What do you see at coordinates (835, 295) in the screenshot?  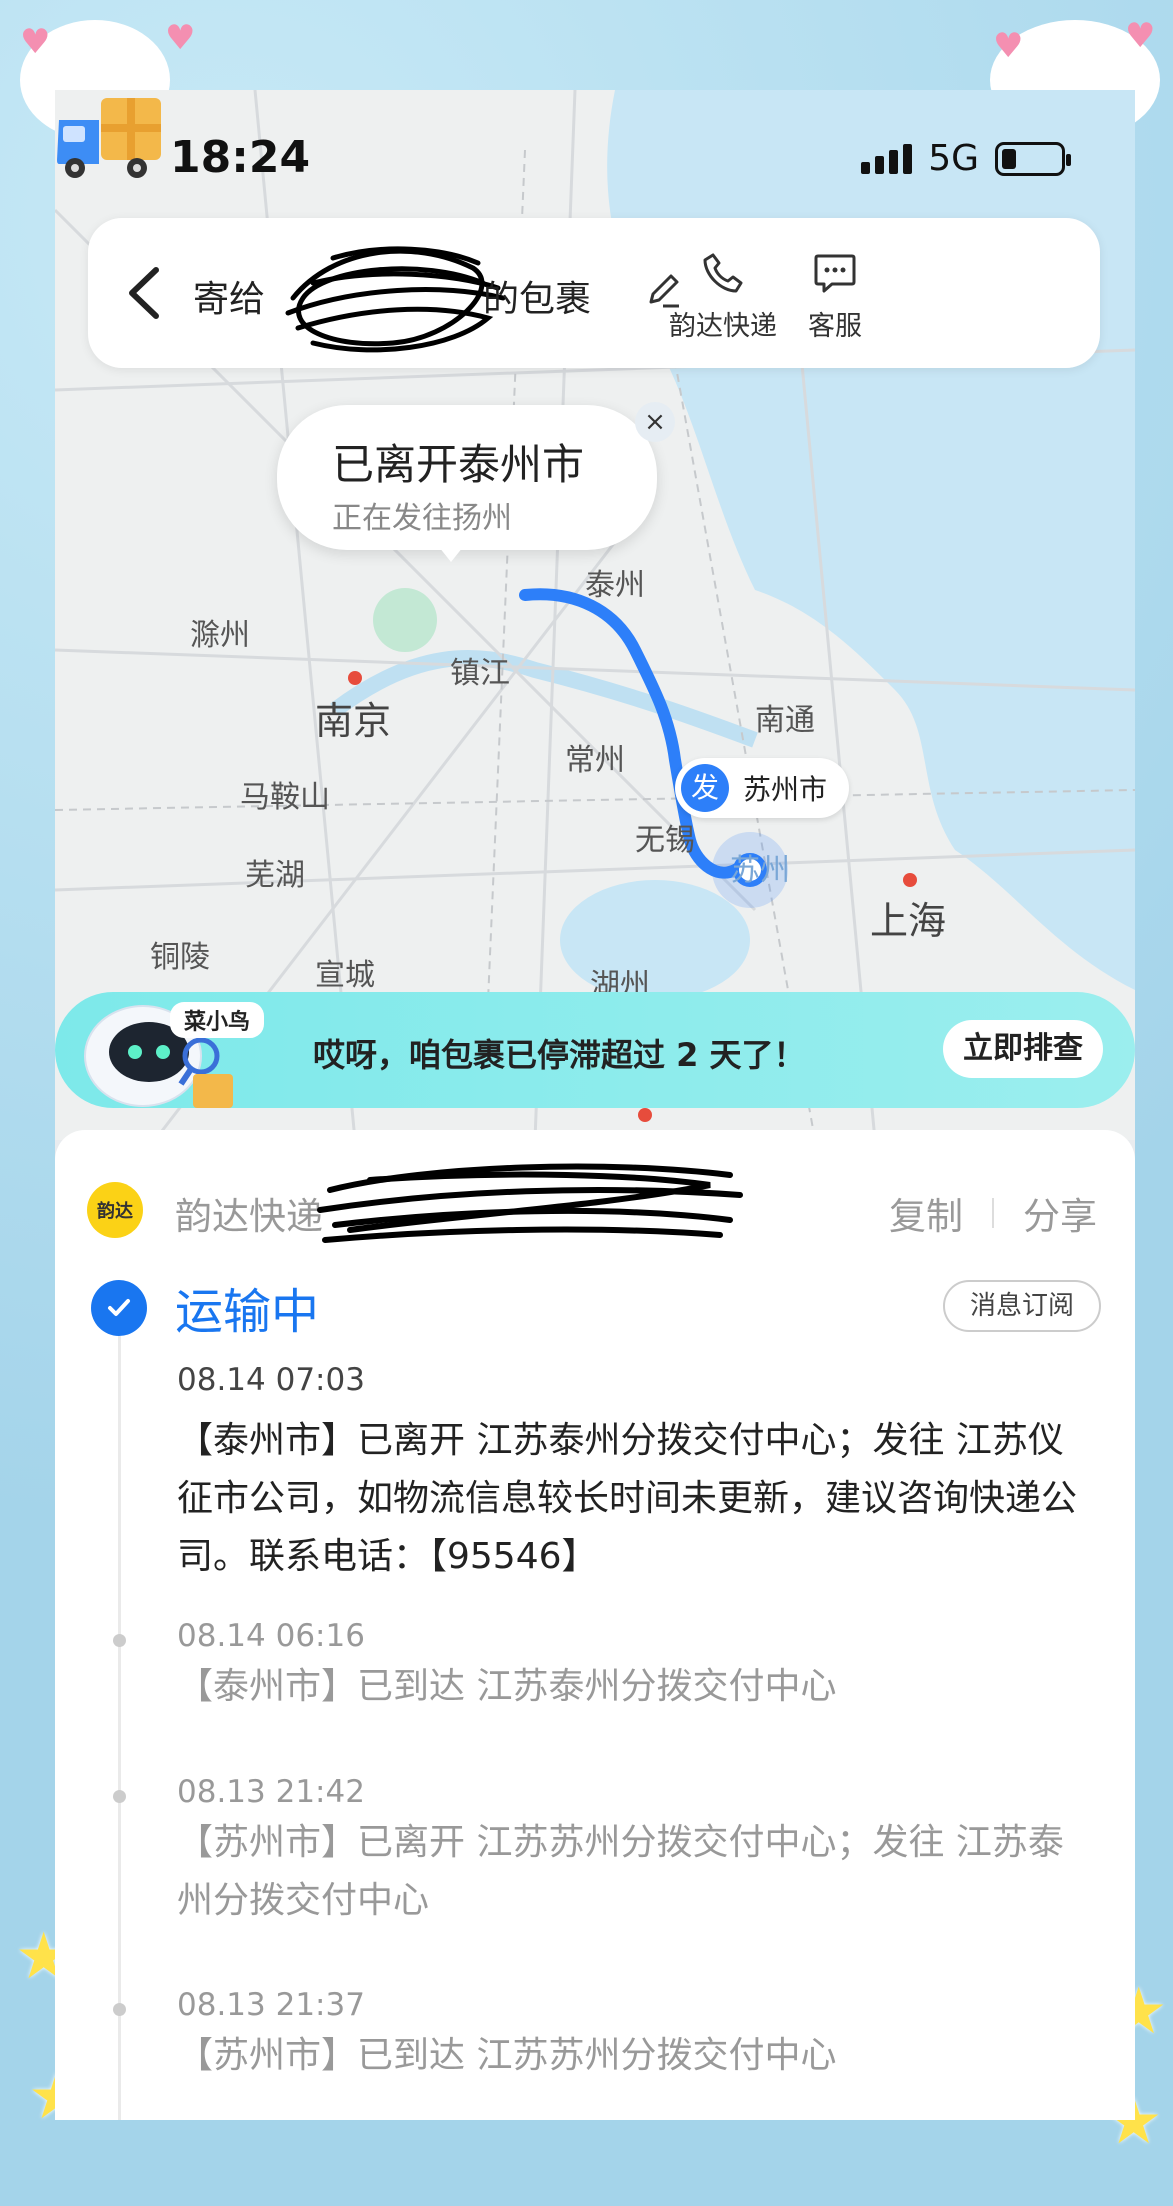 I see `customer-service-button: 客服` at bounding box center [835, 295].